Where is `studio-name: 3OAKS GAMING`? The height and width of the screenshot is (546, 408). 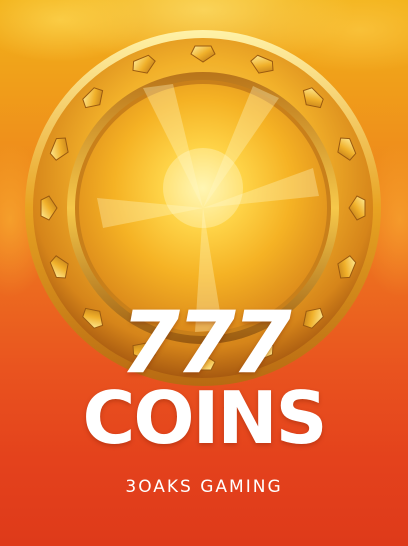 studio-name: 3OAKS GAMING is located at coordinates (204, 487).